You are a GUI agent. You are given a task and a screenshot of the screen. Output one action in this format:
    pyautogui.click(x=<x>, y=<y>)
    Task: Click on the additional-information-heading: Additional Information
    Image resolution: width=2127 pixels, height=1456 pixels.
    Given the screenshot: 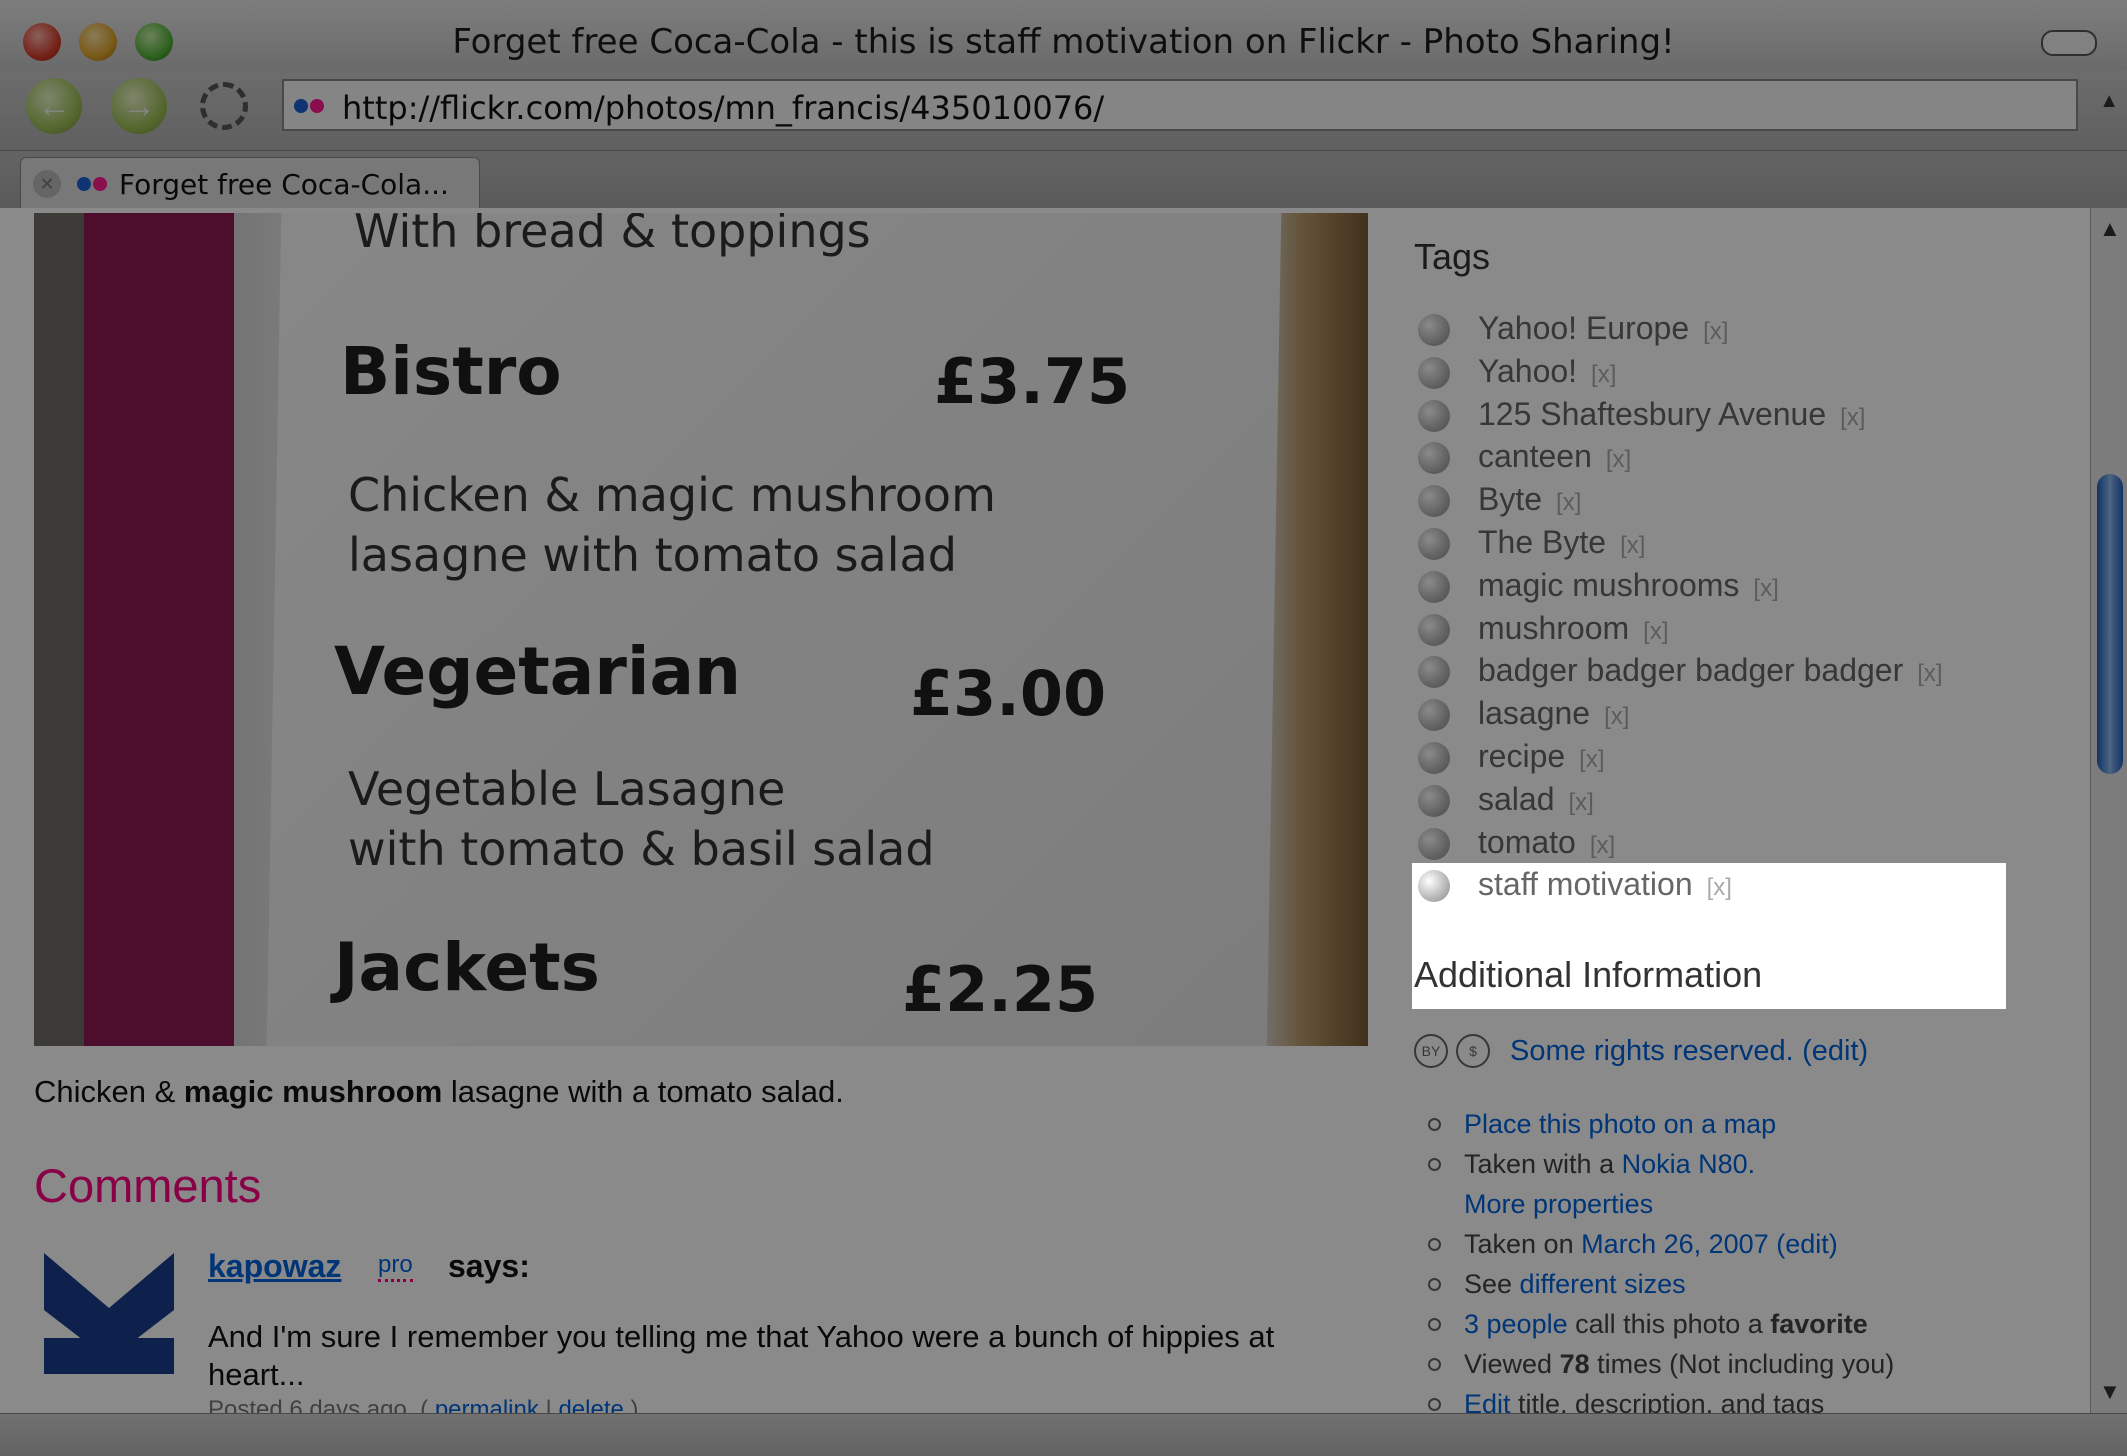 What is the action you would take?
    pyautogui.click(x=1588, y=974)
    